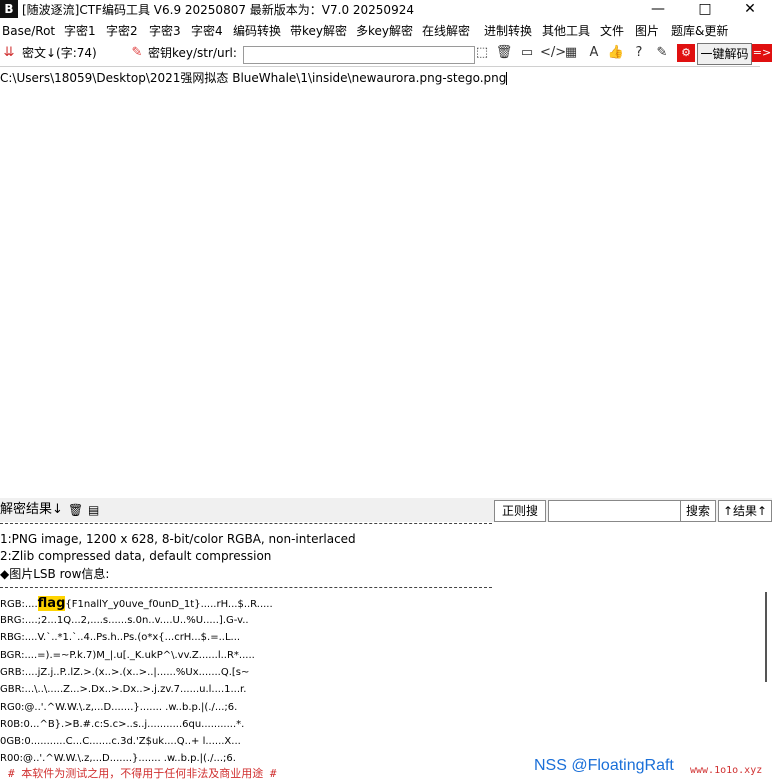 This screenshot has height=781, width=772. I want to click on menu-online: 在线解密, so click(446, 31).